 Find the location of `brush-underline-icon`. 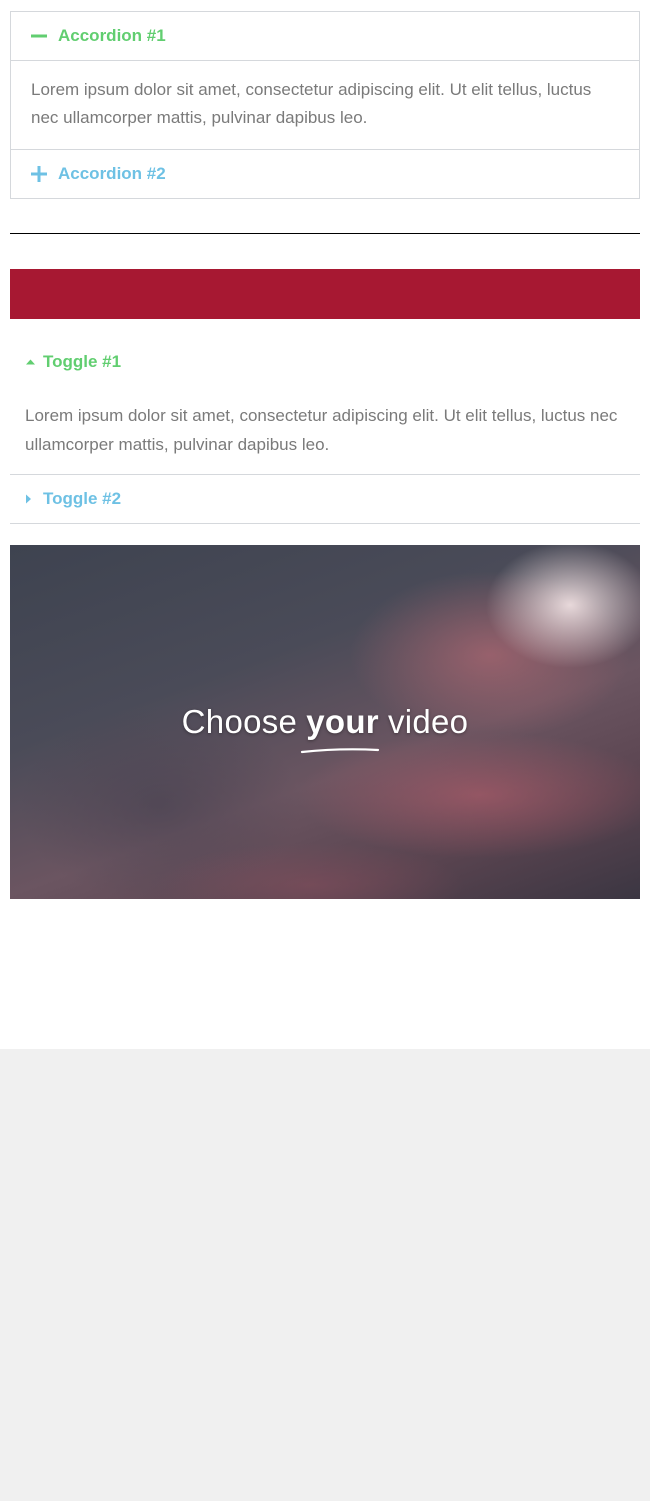

brush-underline-icon is located at coordinates (340, 751).